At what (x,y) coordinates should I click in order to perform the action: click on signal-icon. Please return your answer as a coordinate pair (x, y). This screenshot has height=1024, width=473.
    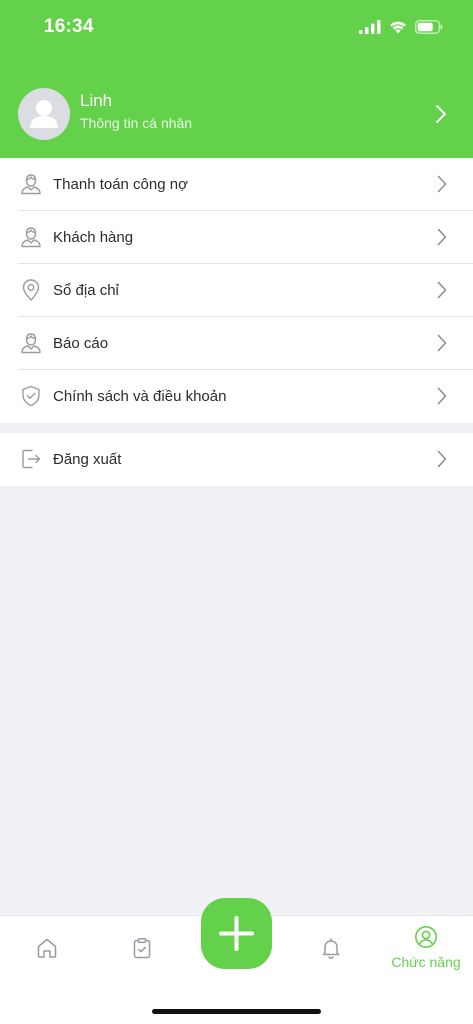
    Looking at the image, I should click on (370, 27).